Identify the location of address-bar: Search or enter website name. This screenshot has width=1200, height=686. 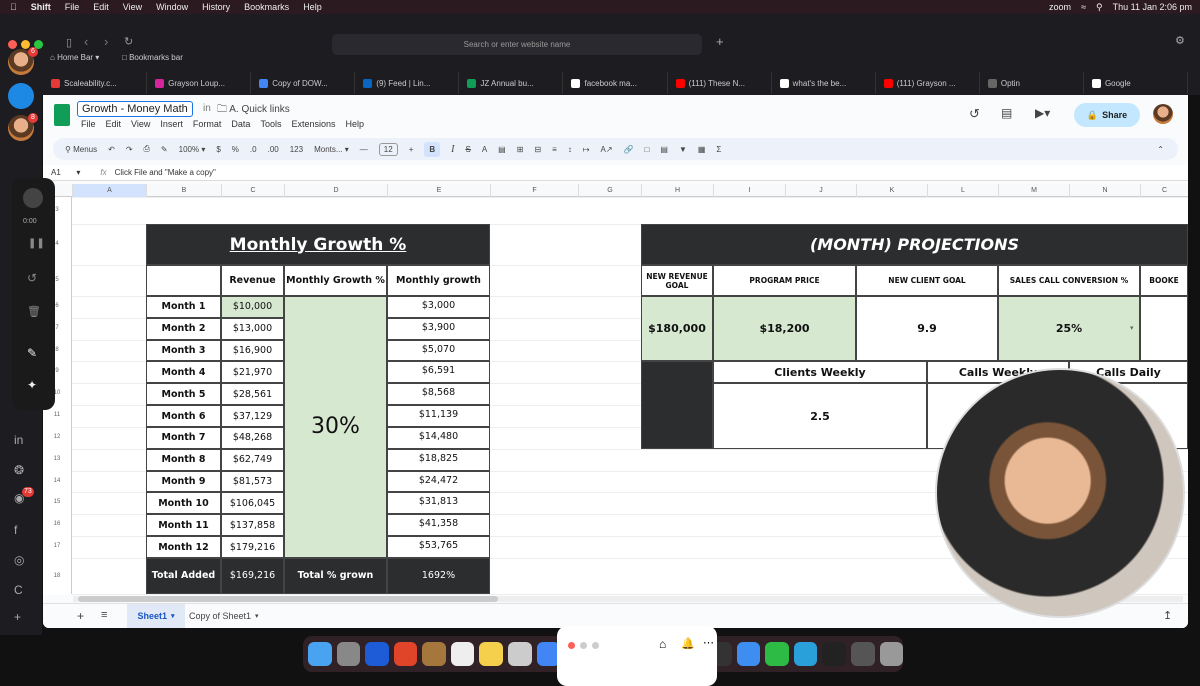
(517, 44).